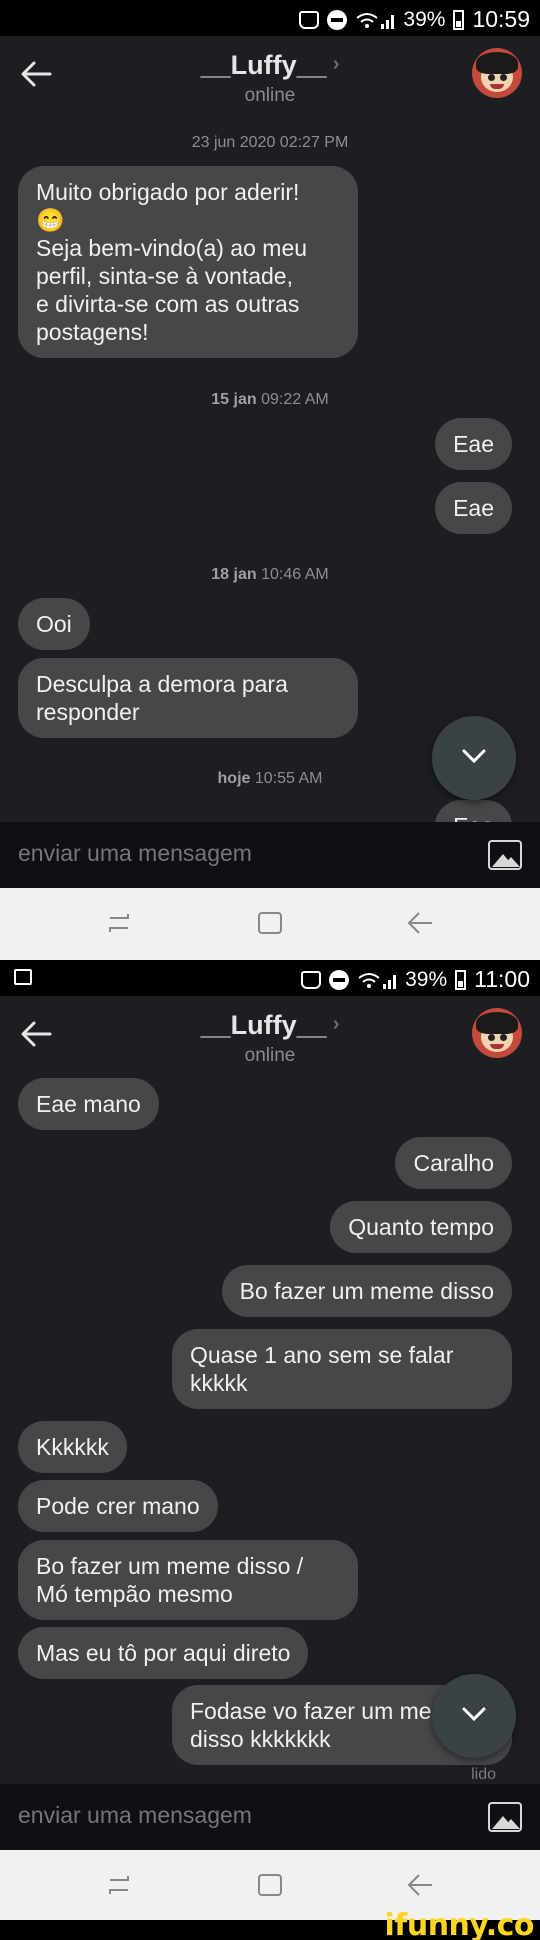  What do you see at coordinates (270, 574) in the screenshot?
I see `timestamp: 18 jan 10:46 AM` at bounding box center [270, 574].